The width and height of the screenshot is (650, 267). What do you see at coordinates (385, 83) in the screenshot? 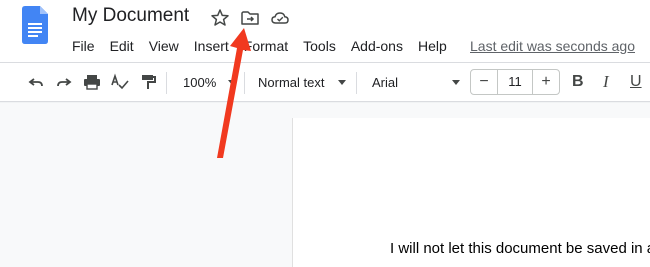
I see `font-select: Arial` at bounding box center [385, 83].